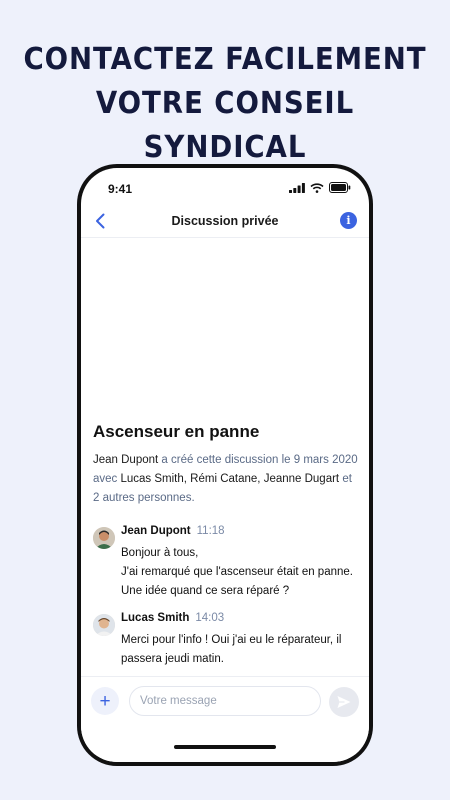  I want to click on info-button: i, so click(348, 220).